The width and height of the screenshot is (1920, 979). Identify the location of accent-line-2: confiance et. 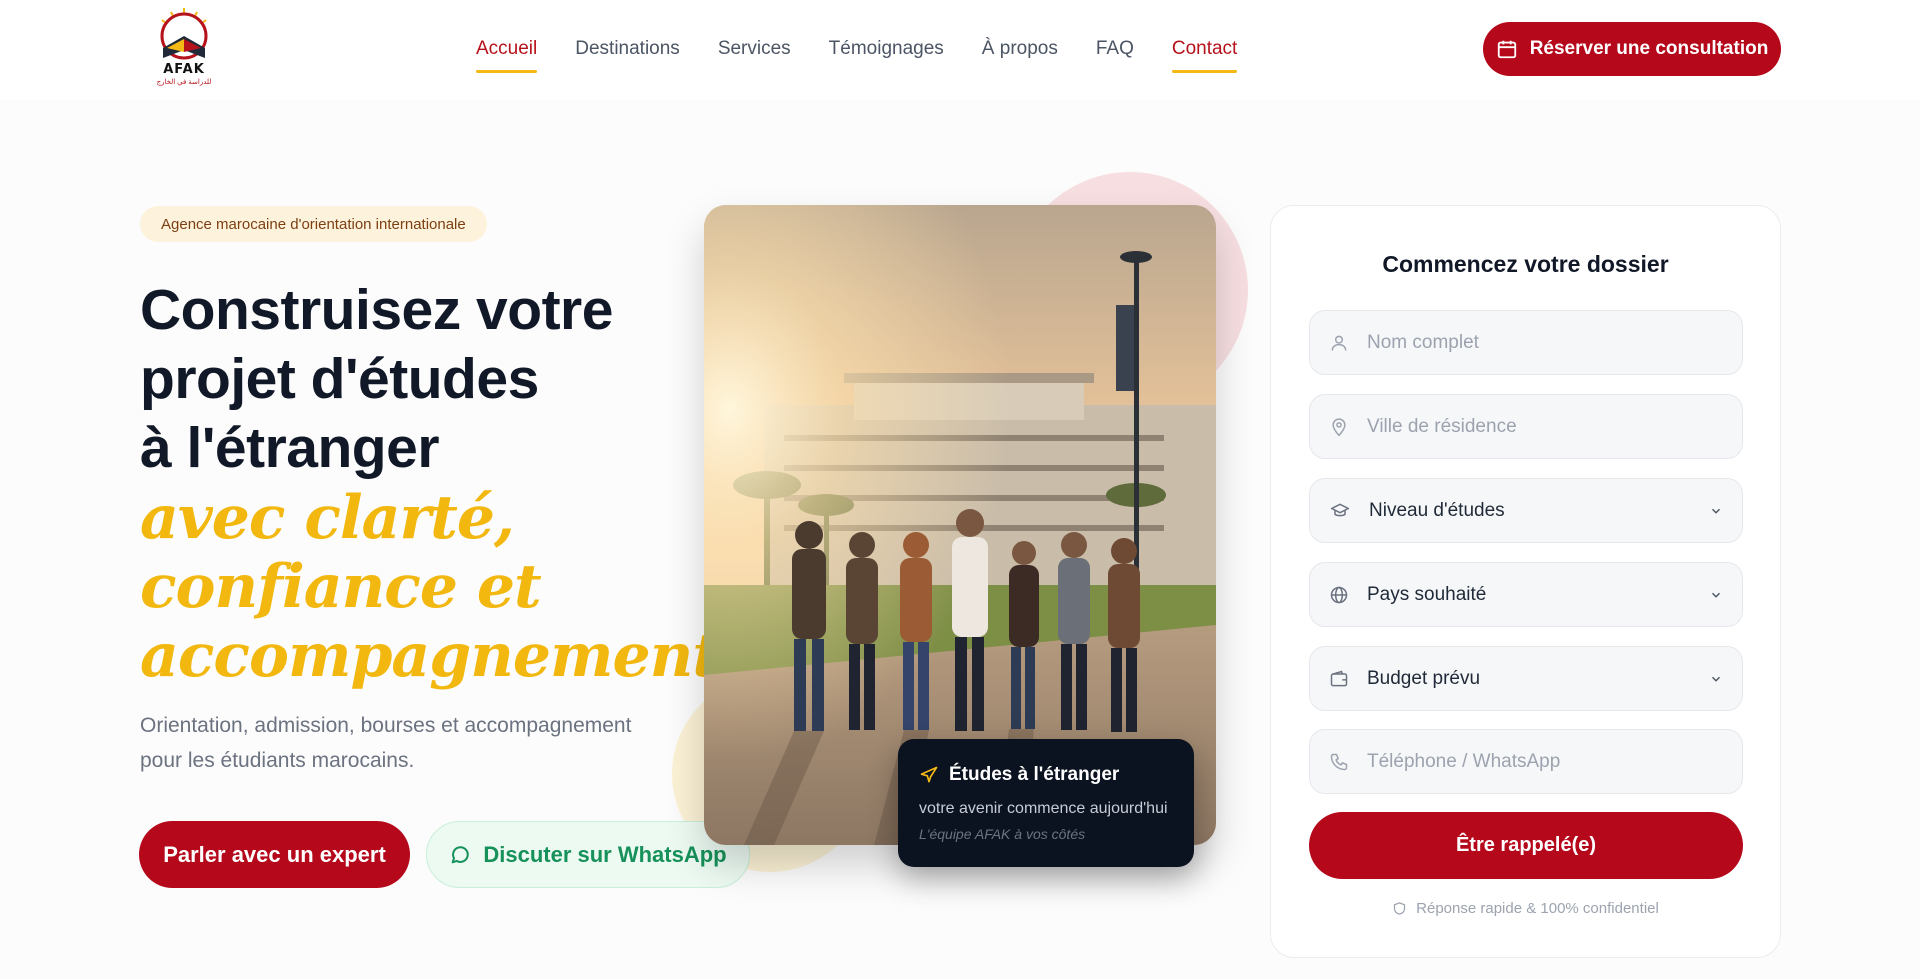
(341, 587).